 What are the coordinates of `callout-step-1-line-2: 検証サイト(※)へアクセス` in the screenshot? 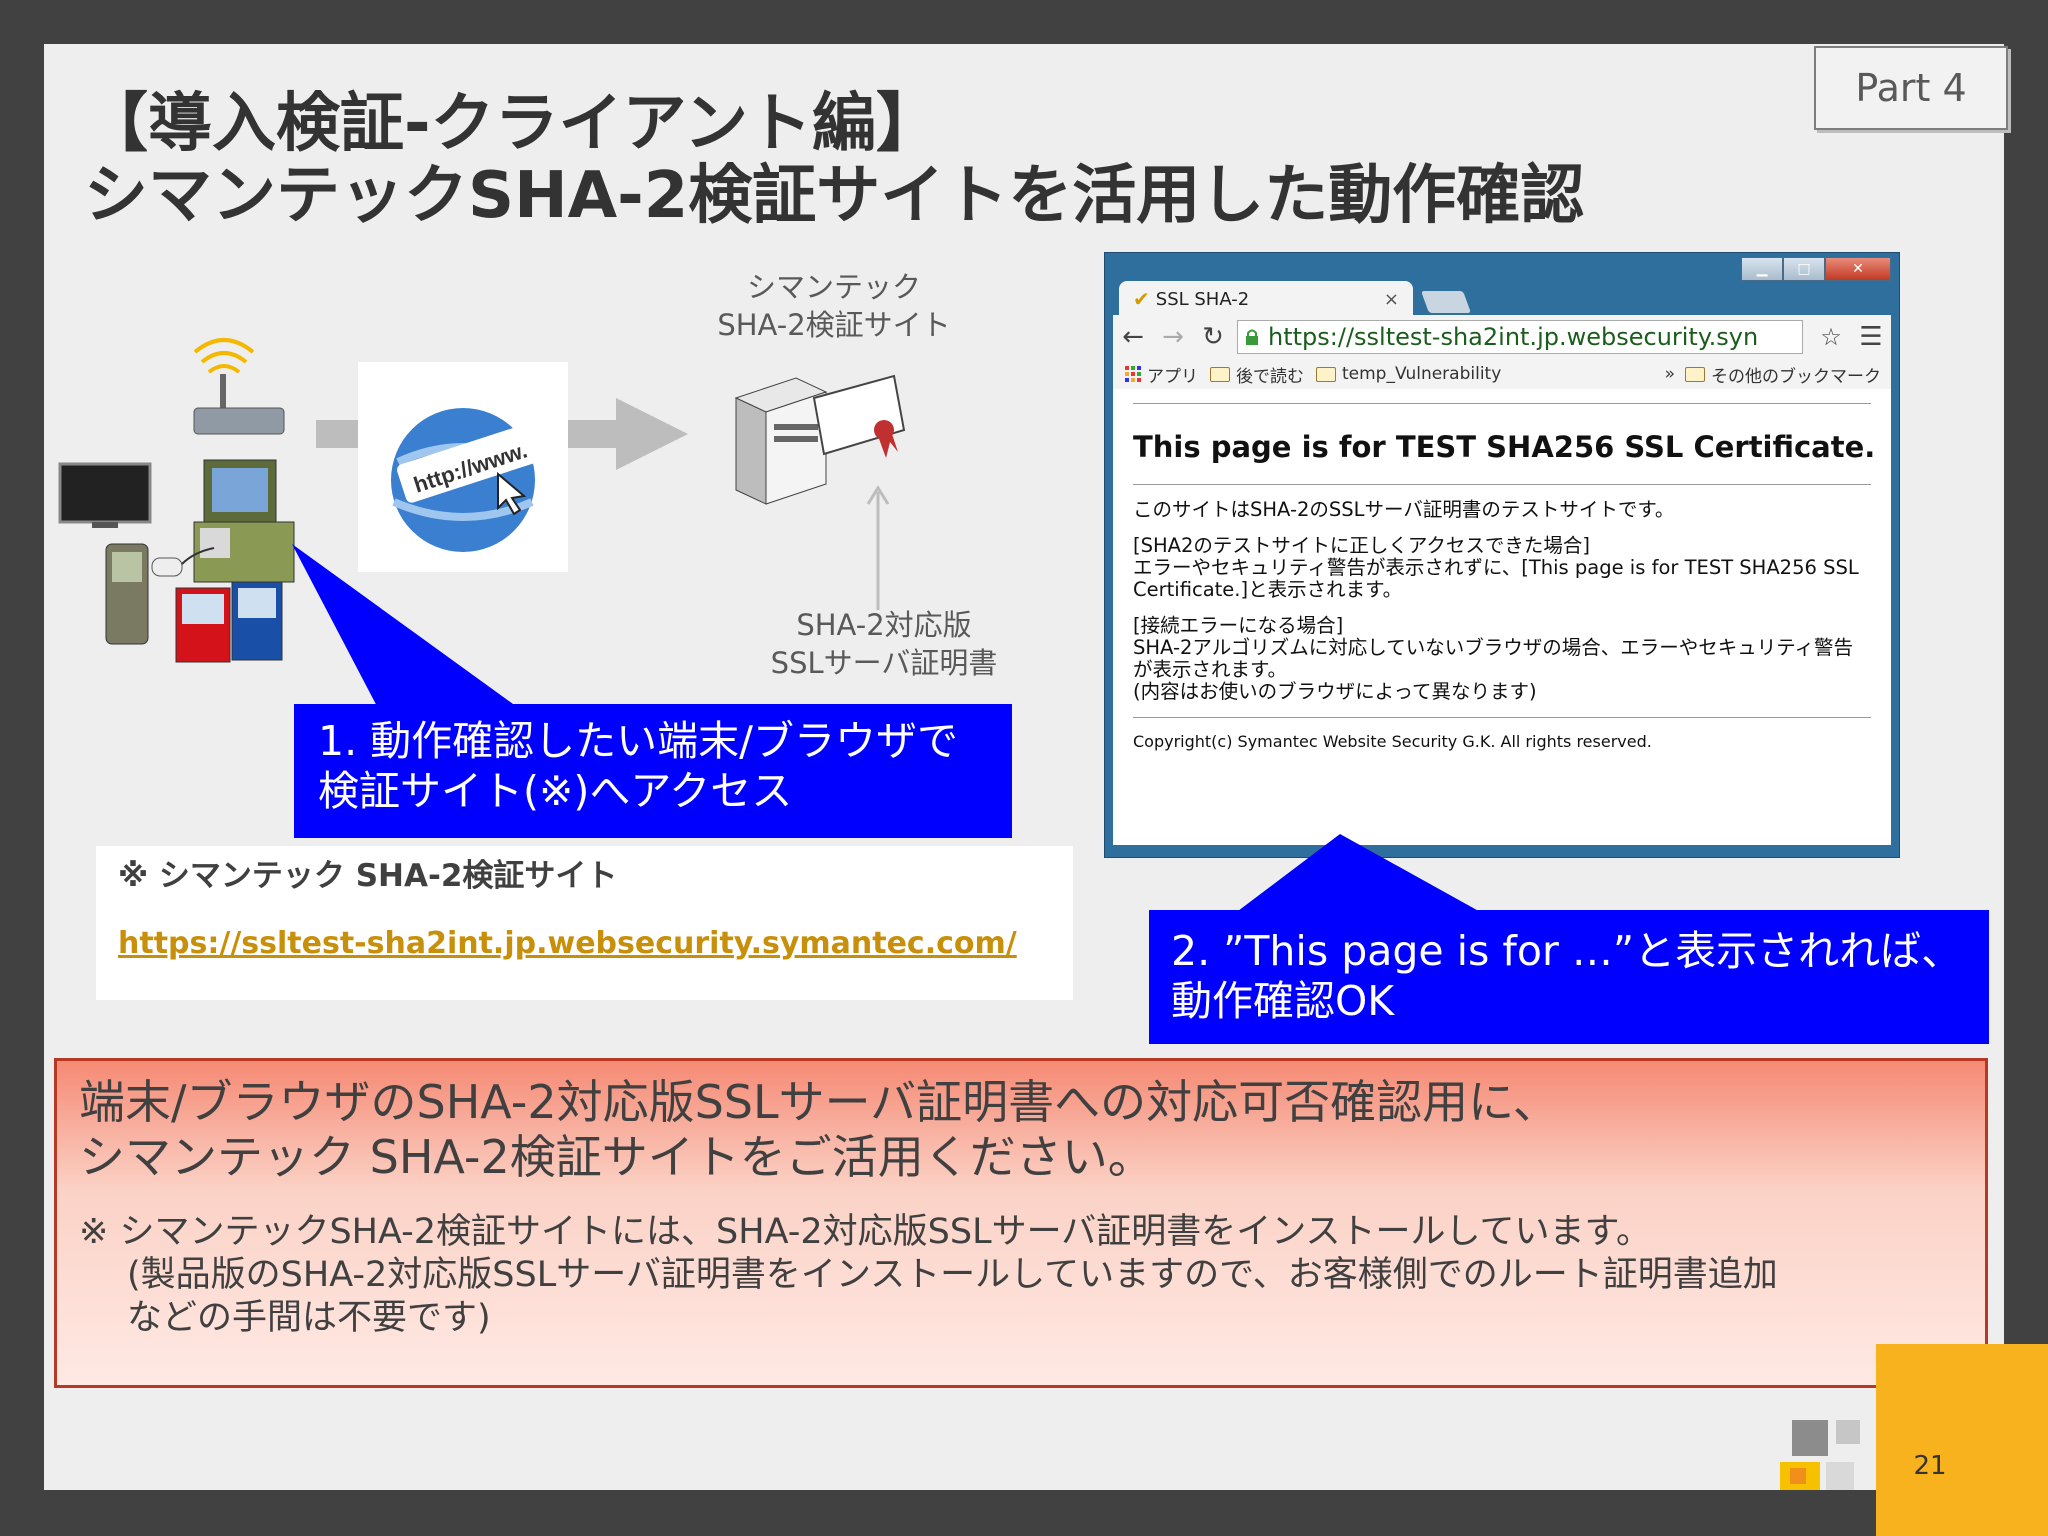 It's located at (555, 791).